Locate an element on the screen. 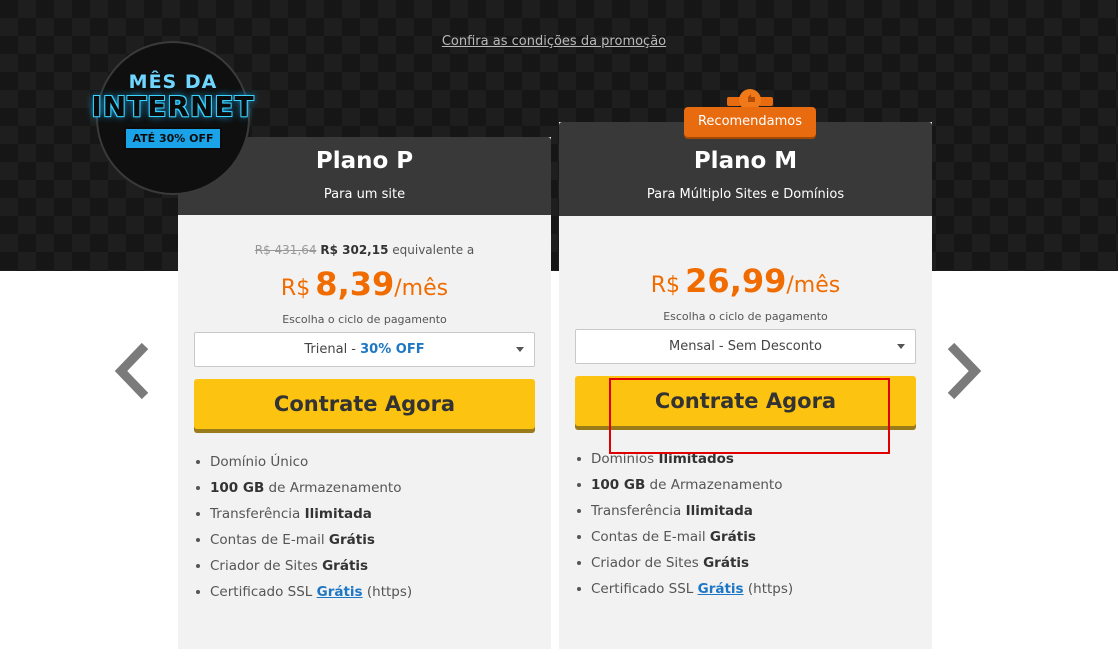  feature-item: Domínio Único is located at coordinates (373, 462).